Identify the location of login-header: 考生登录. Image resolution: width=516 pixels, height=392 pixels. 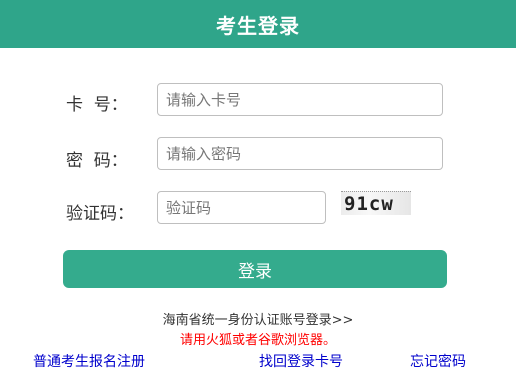
(258, 24).